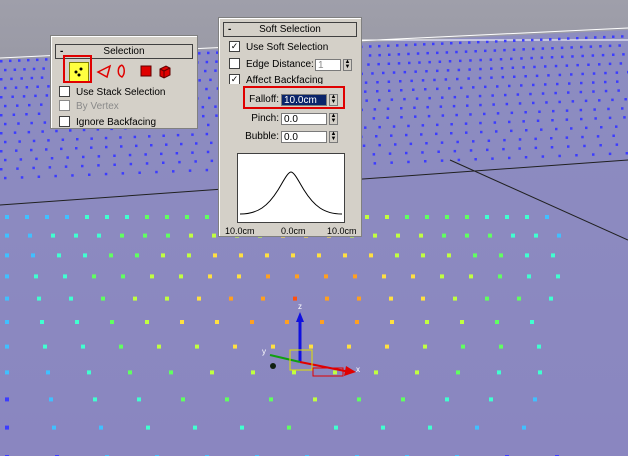 Image resolution: width=628 pixels, height=456 pixels. What do you see at coordinates (240, 231) in the screenshot?
I see `curve-label-left: 10.0cm` at bounding box center [240, 231].